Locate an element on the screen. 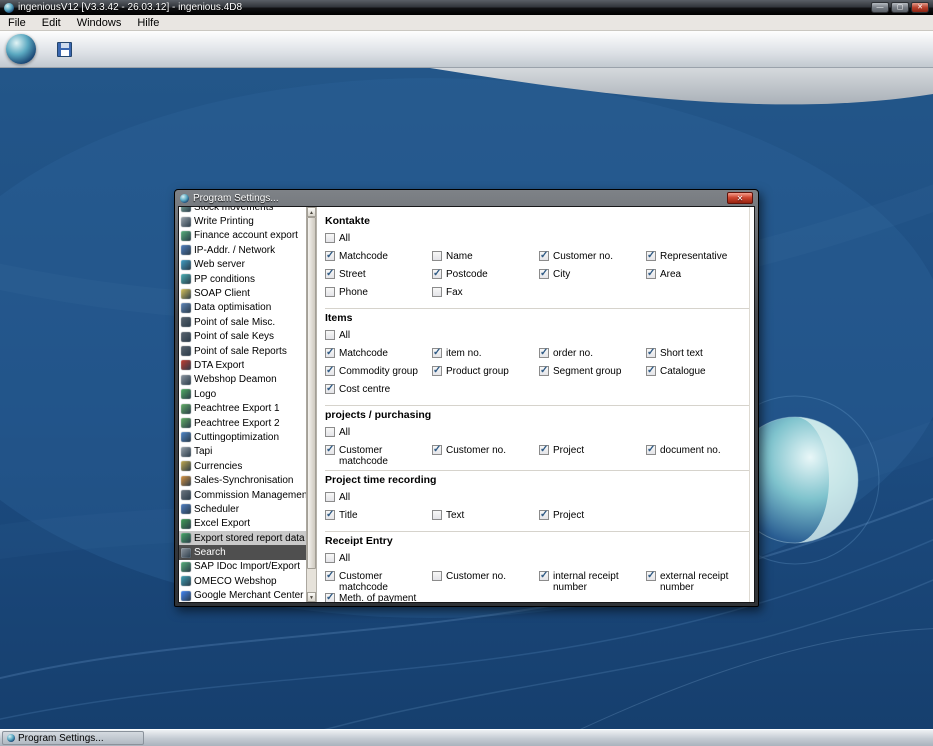 The image size is (933, 746). dialog-titlebar: Program Settings... ✕ is located at coordinates (466, 198).